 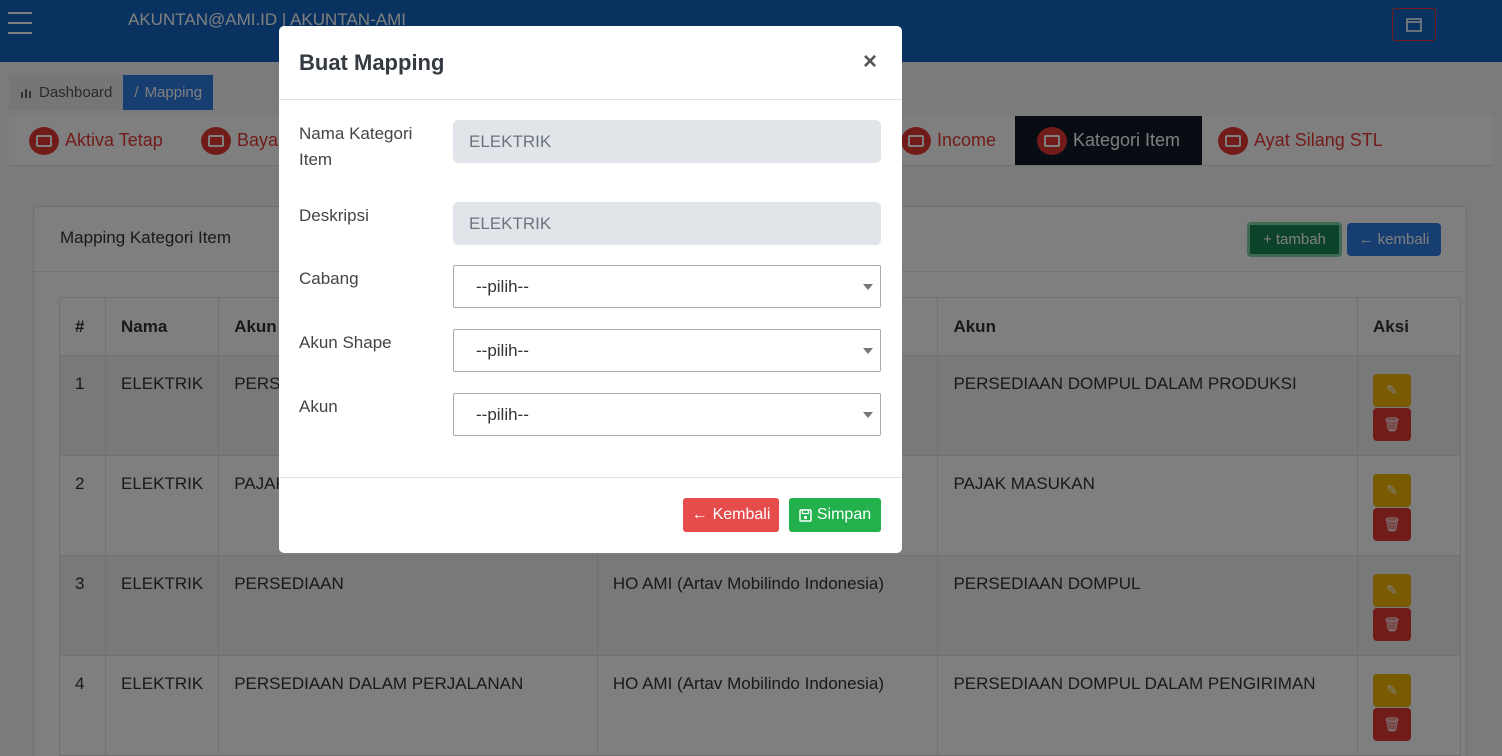 I want to click on akun-select: --pilih--, so click(x=667, y=414).